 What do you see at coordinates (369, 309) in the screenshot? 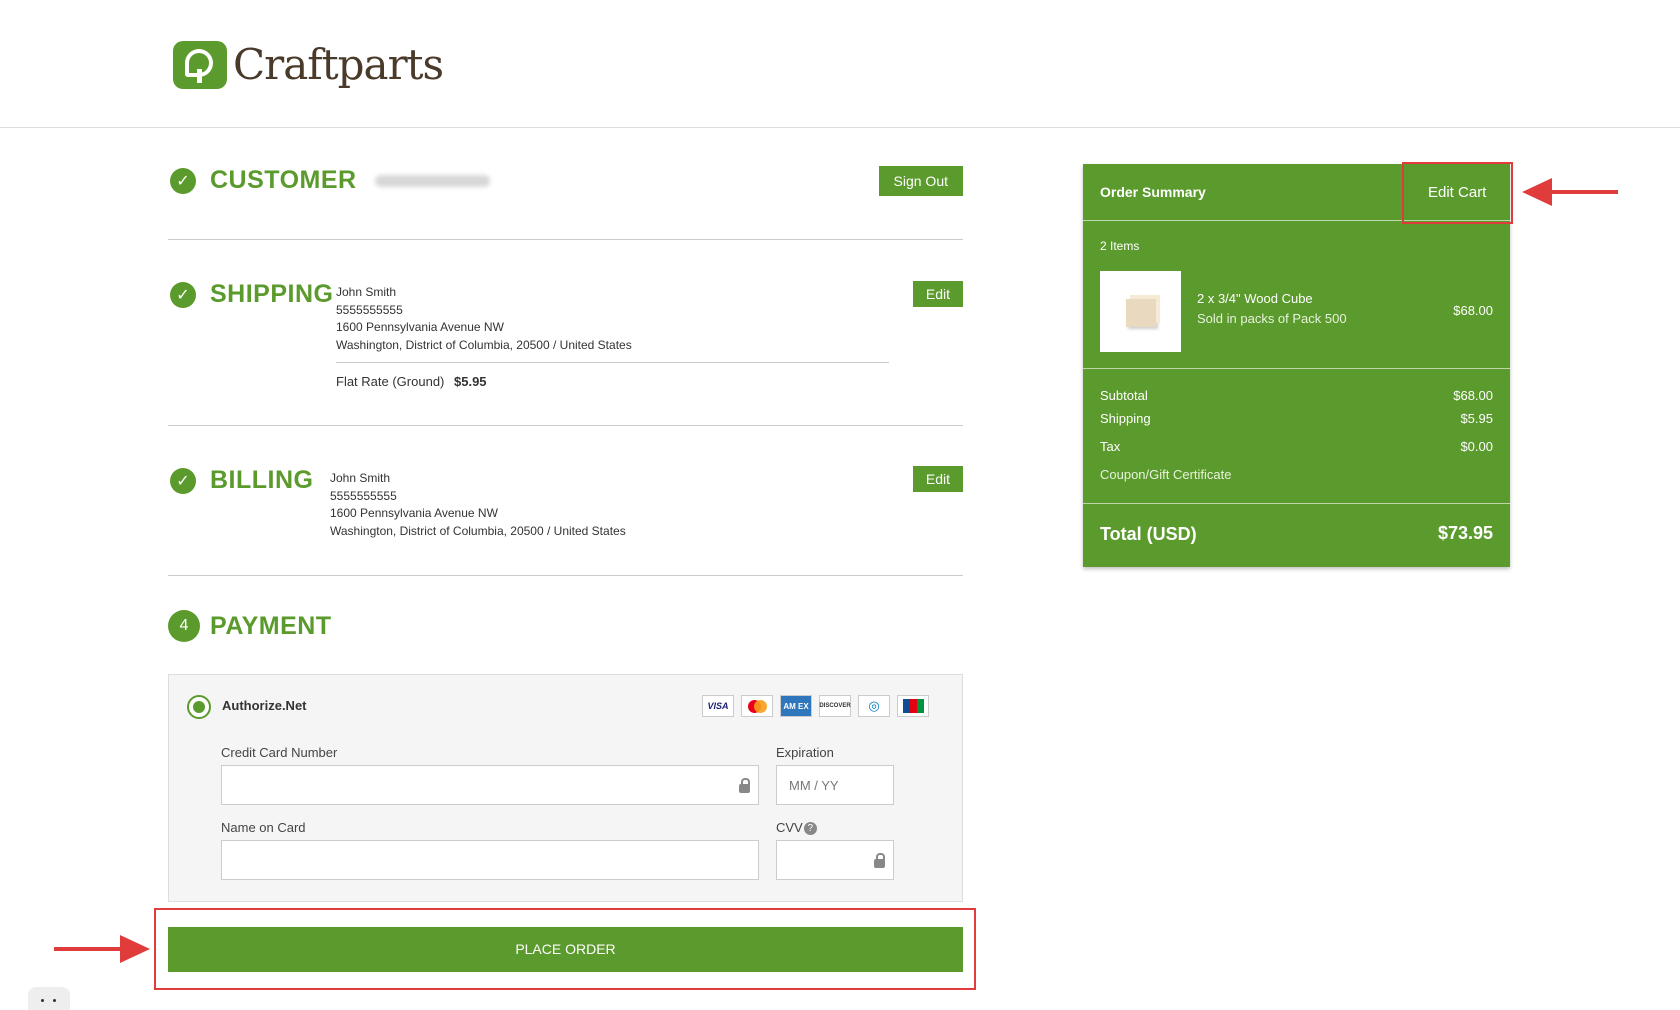
I see `shipping-phone: 5555555555` at bounding box center [369, 309].